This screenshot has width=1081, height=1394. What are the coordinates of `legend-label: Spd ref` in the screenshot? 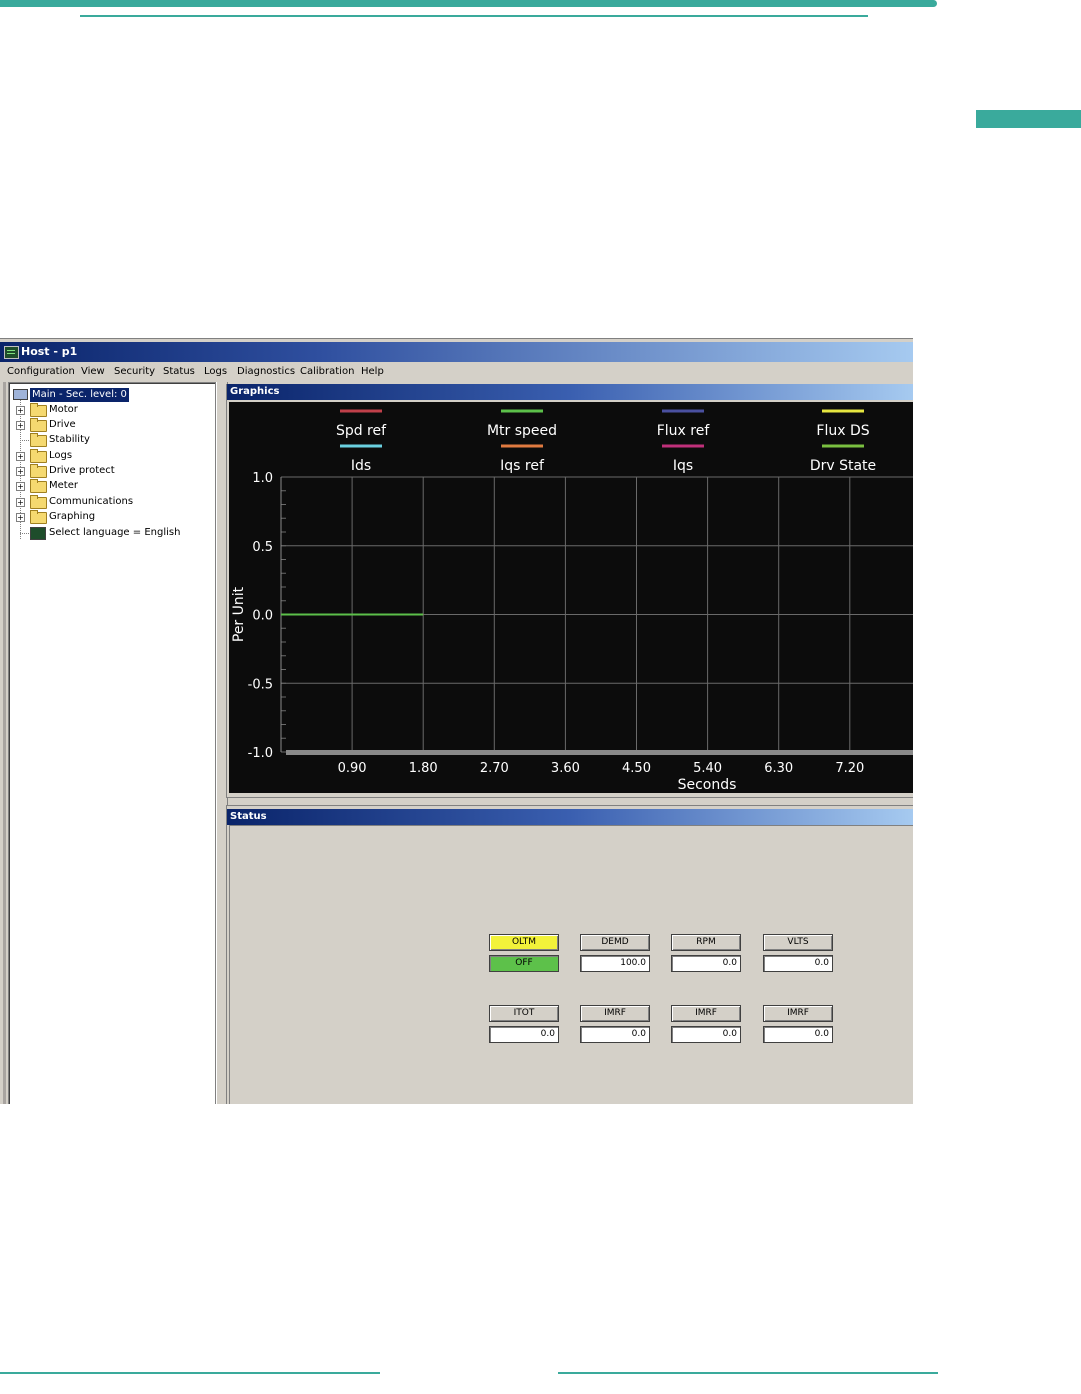 It's located at (361, 431).